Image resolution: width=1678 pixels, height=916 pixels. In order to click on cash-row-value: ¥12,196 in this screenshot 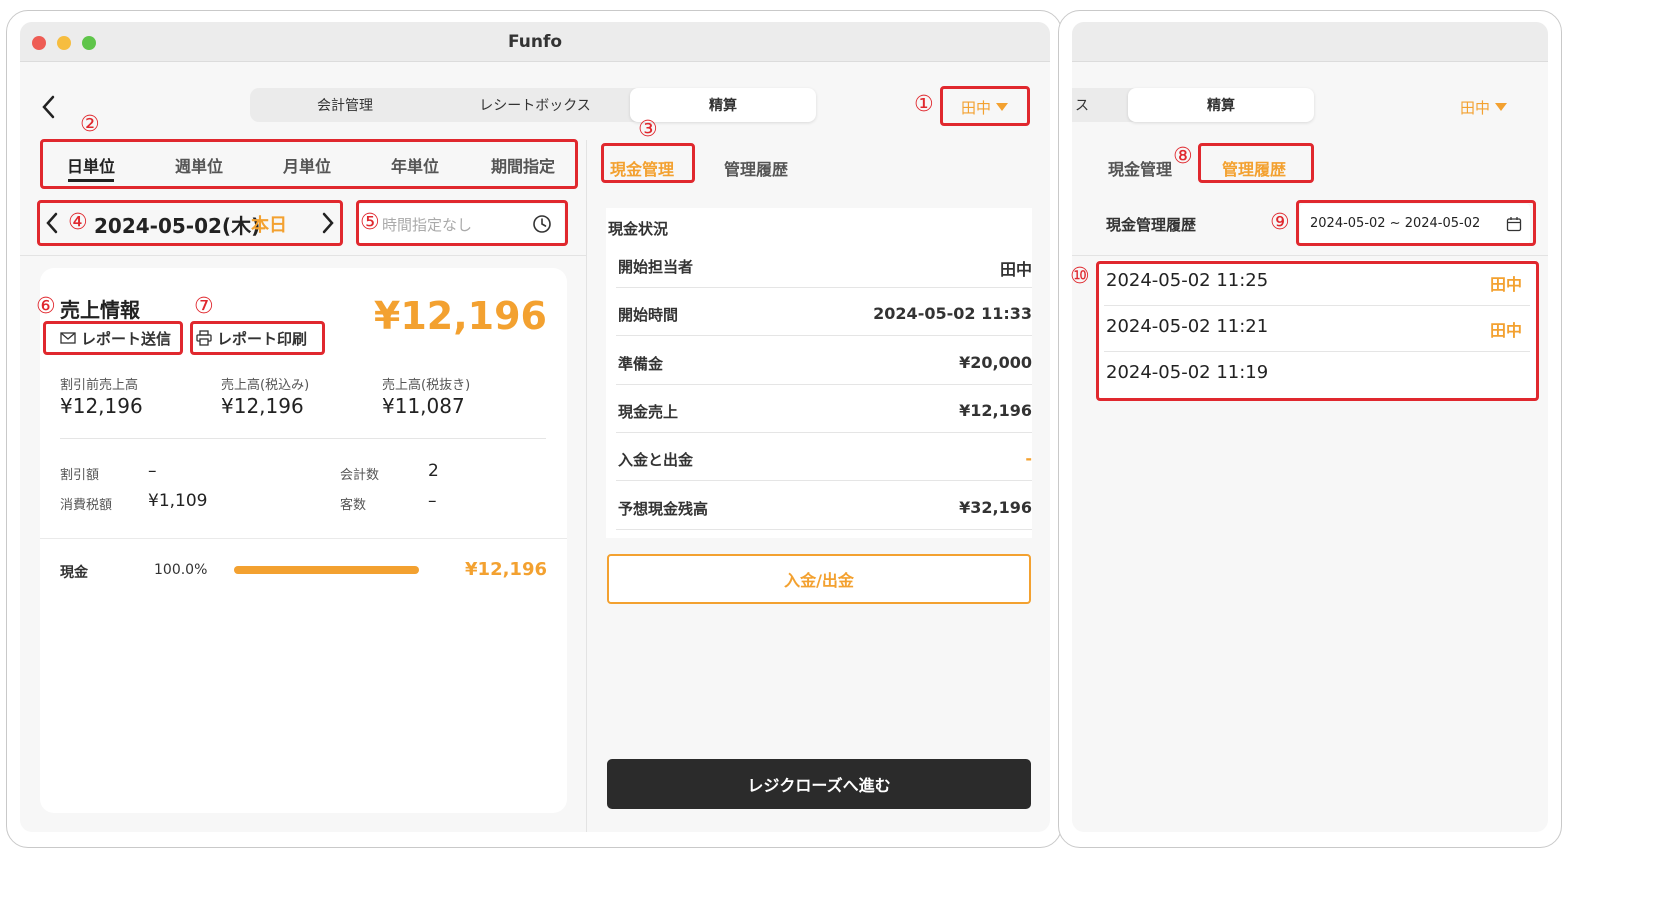, I will do `click(995, 410)`.